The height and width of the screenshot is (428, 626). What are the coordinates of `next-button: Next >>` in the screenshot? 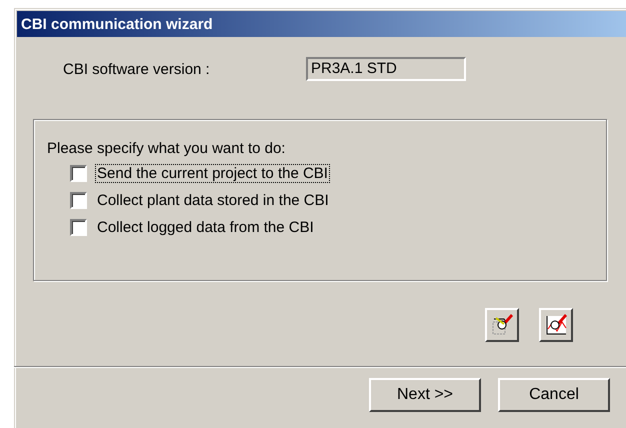 It's located at (425, 395).